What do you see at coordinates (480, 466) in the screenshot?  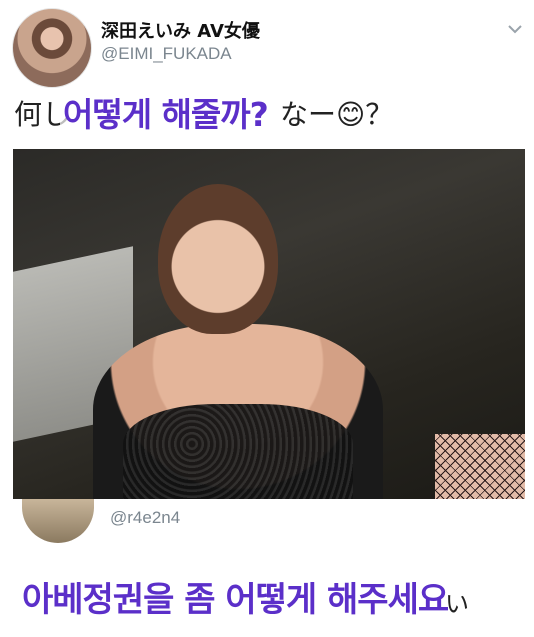 I see `photo-fishnet` at bounding box center [480, 466].